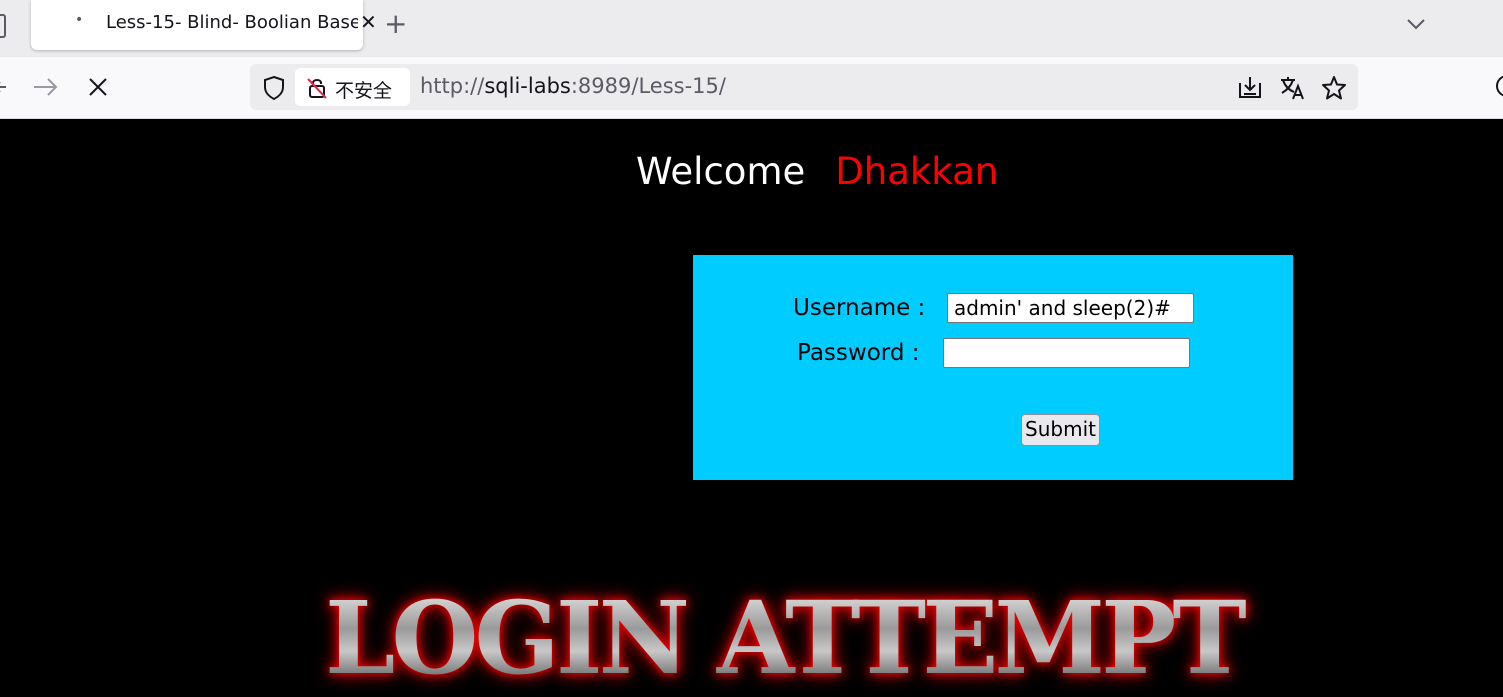  What do you see at coordinates (721, 171) in the screenshot?
I see `welcome-text: Welcome` at bounding box center [721, 171].